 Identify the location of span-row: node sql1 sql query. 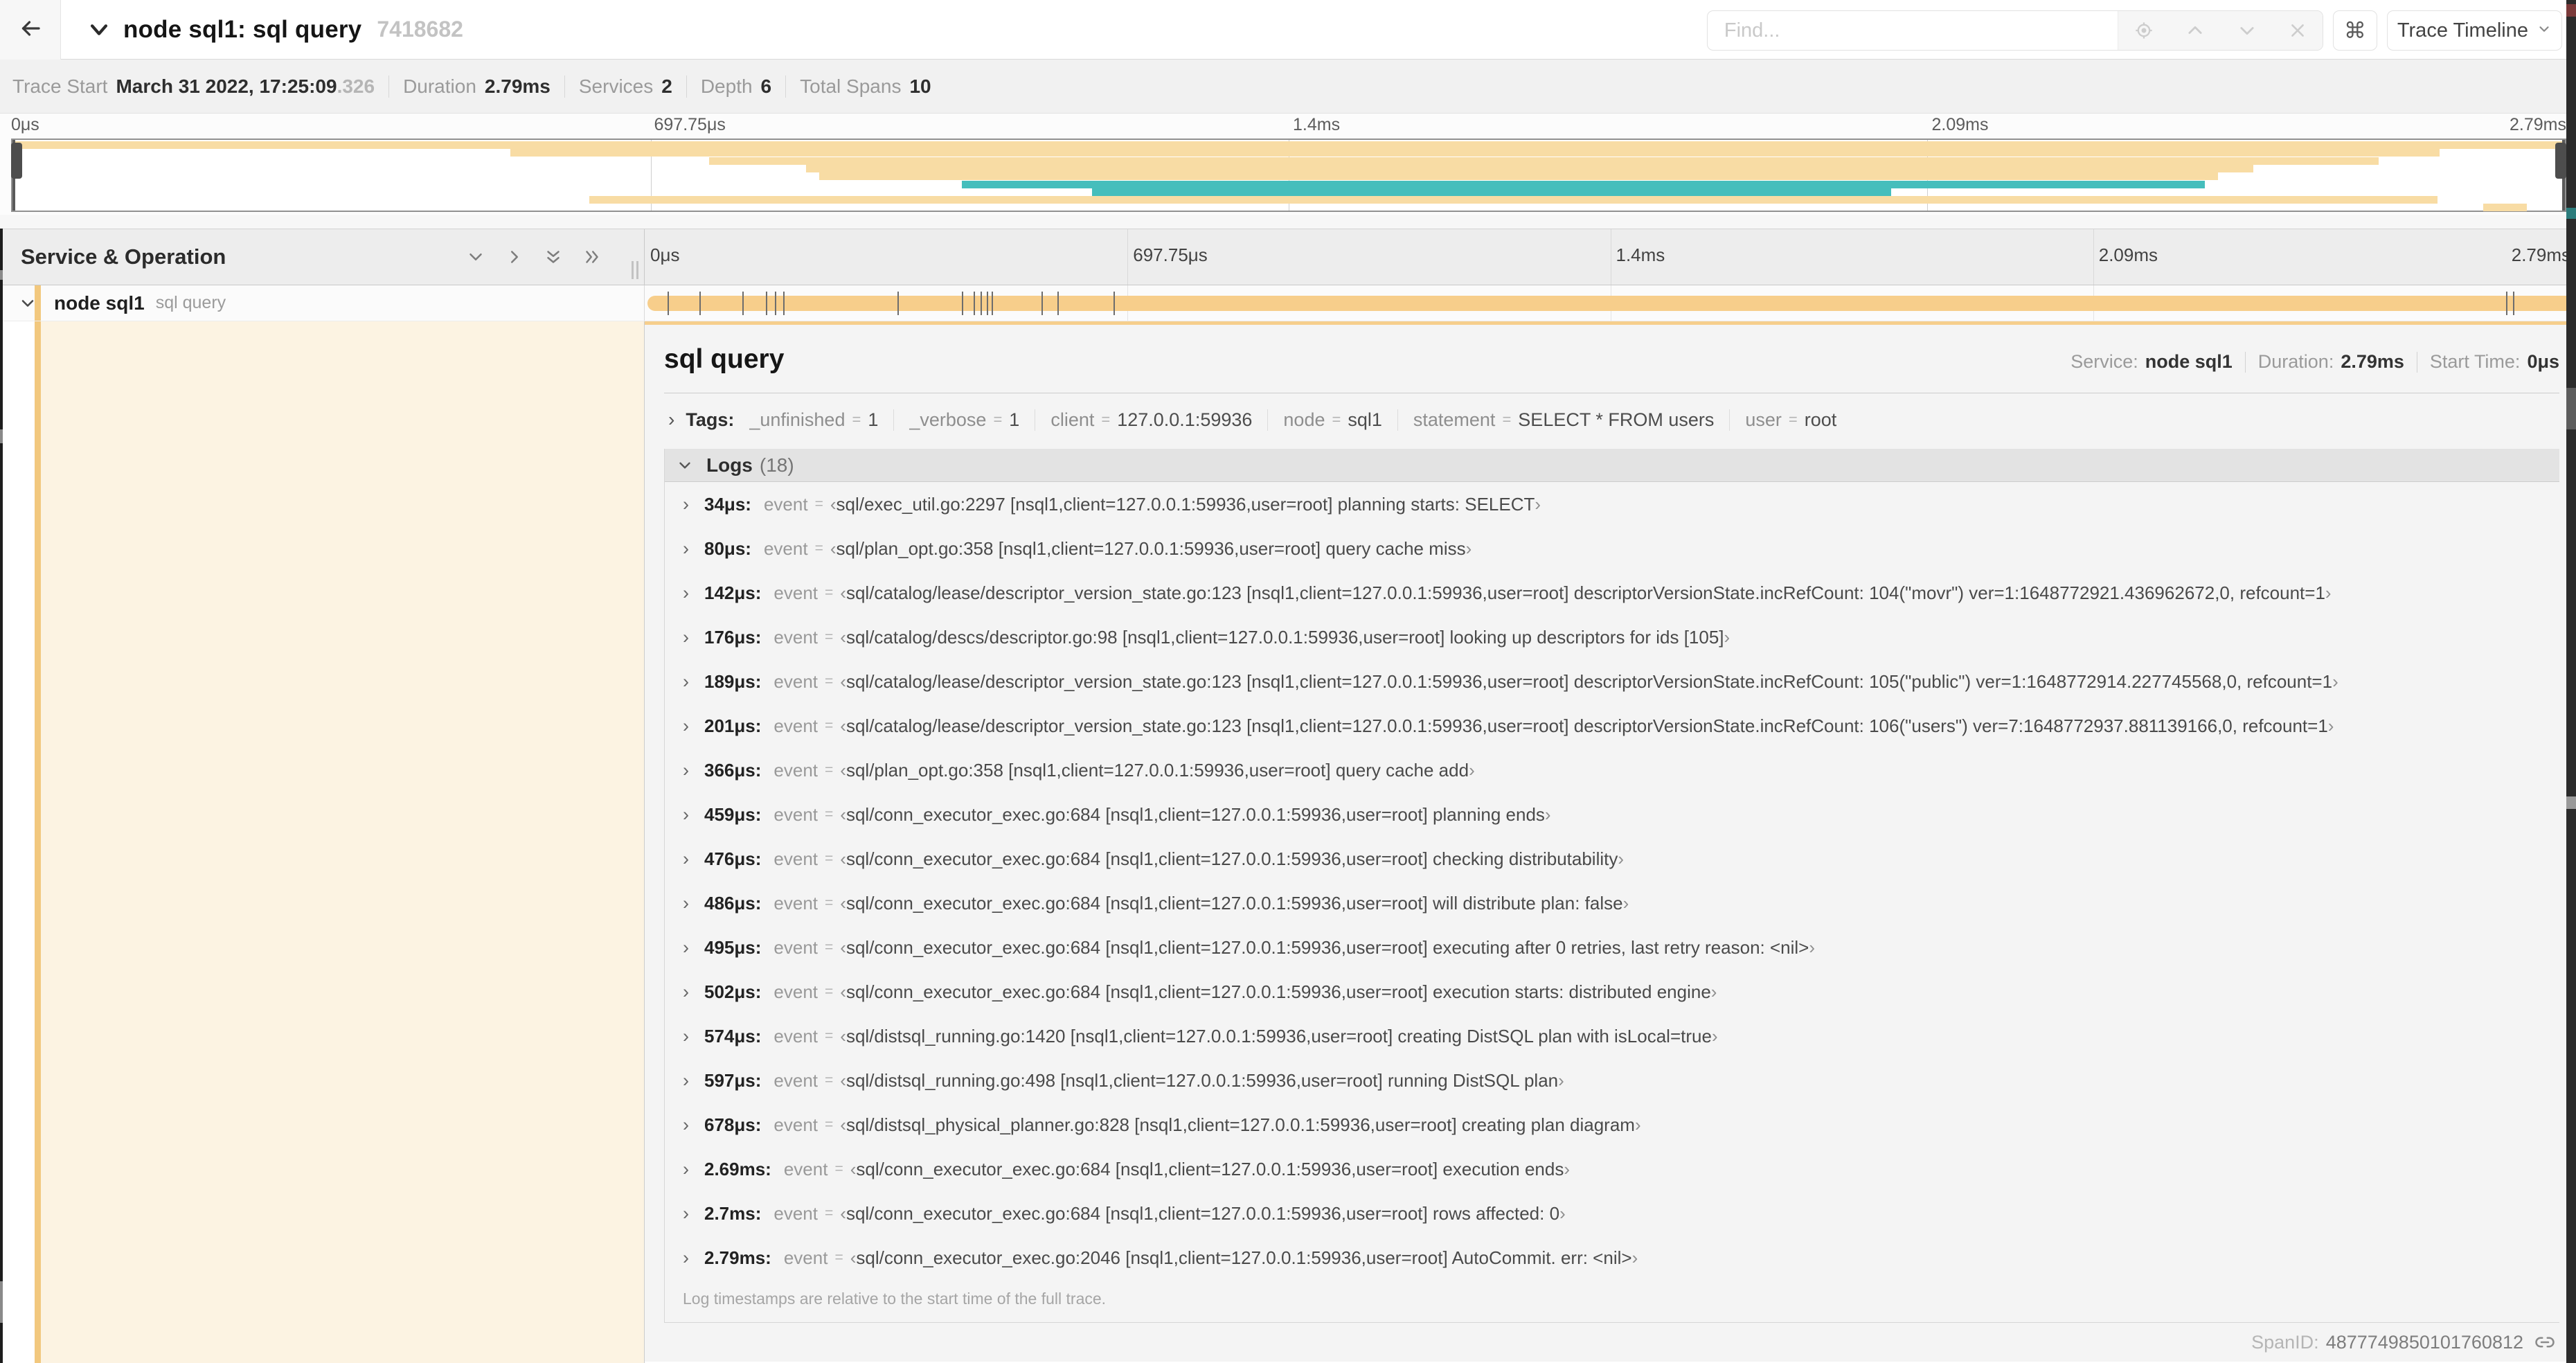
(1288, 303).